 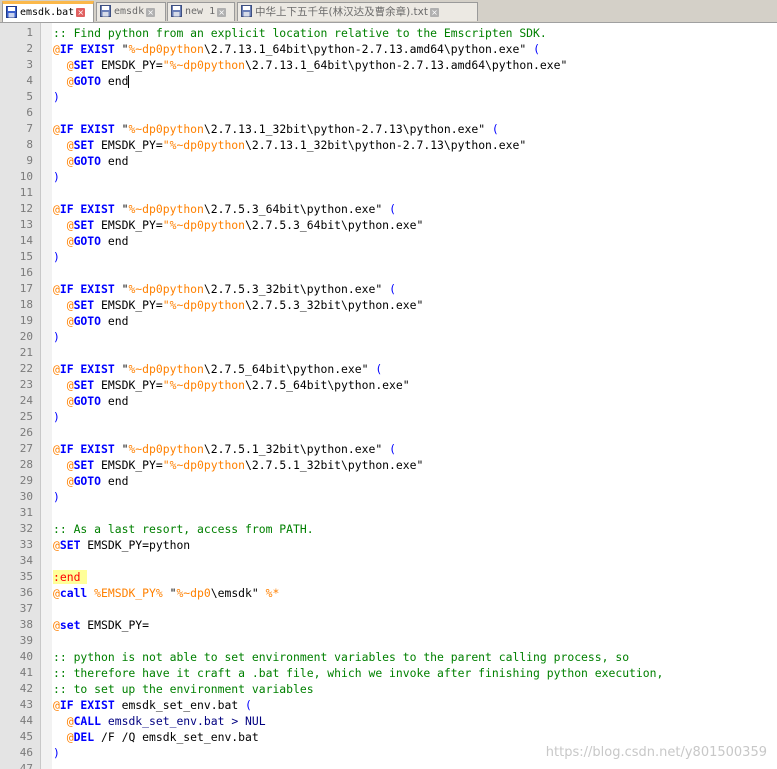 What do you see at coordinates (398, 193) in the screenshot?
I see `code-line: 11` at bounding box center [398, 193].